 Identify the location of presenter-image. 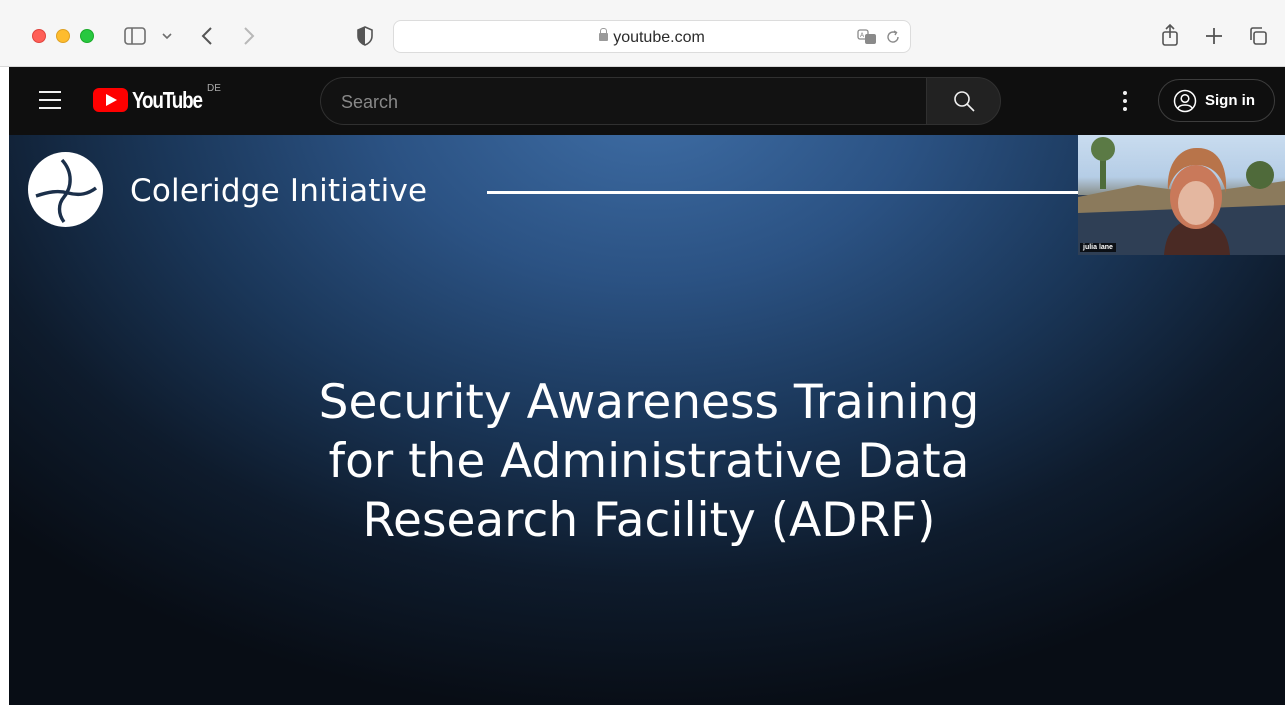
(1181, 196).